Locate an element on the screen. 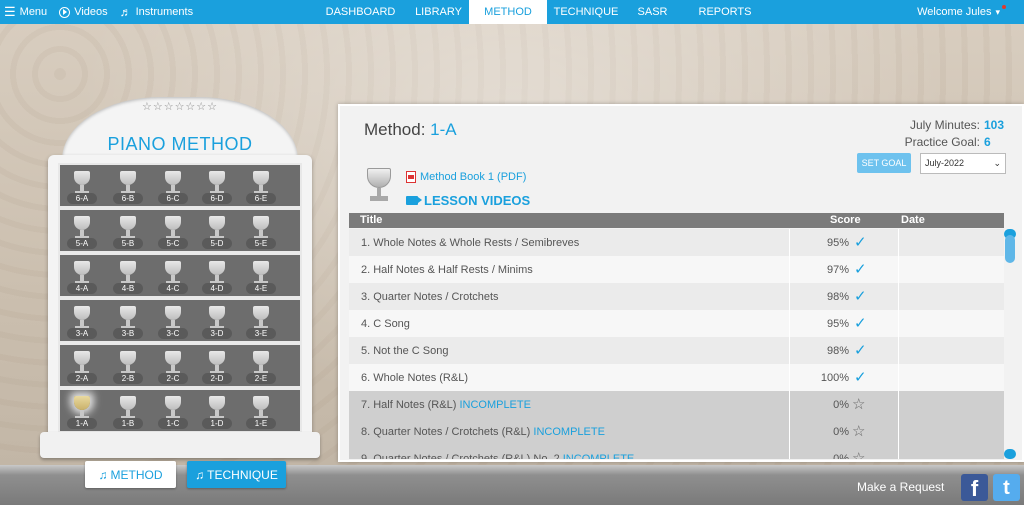  trophy-slot: 3-D is located at coordinates (217, 322).